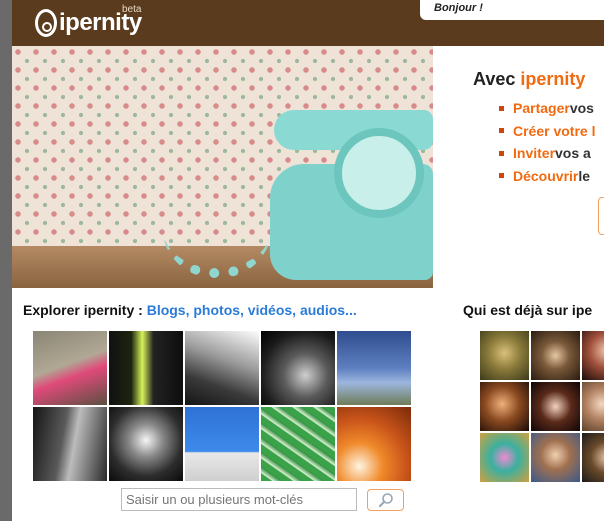 The height and width of the screenshot is (521, 604). I want to click on thumbnail-tunnel, so click(146, 444).